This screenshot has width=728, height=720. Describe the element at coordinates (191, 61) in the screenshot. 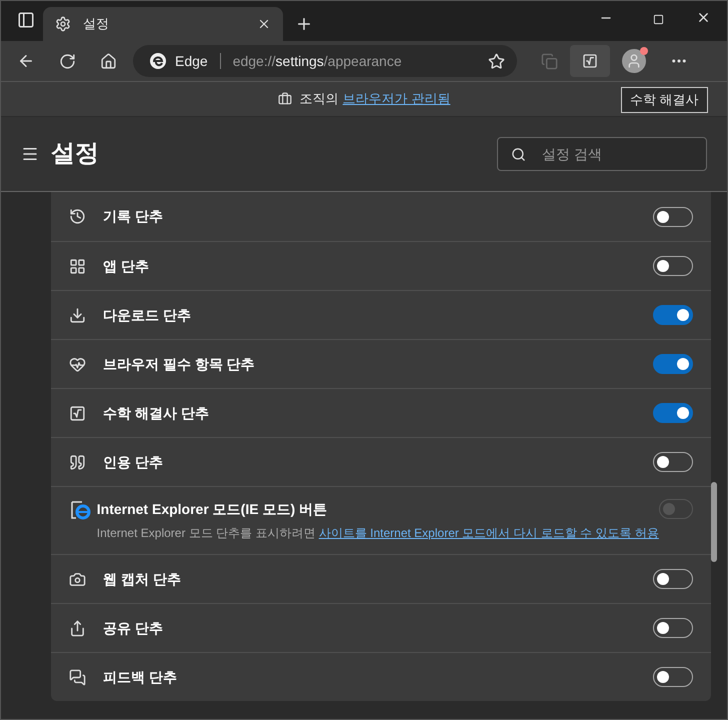

I see `site-name: Edge` at that location.